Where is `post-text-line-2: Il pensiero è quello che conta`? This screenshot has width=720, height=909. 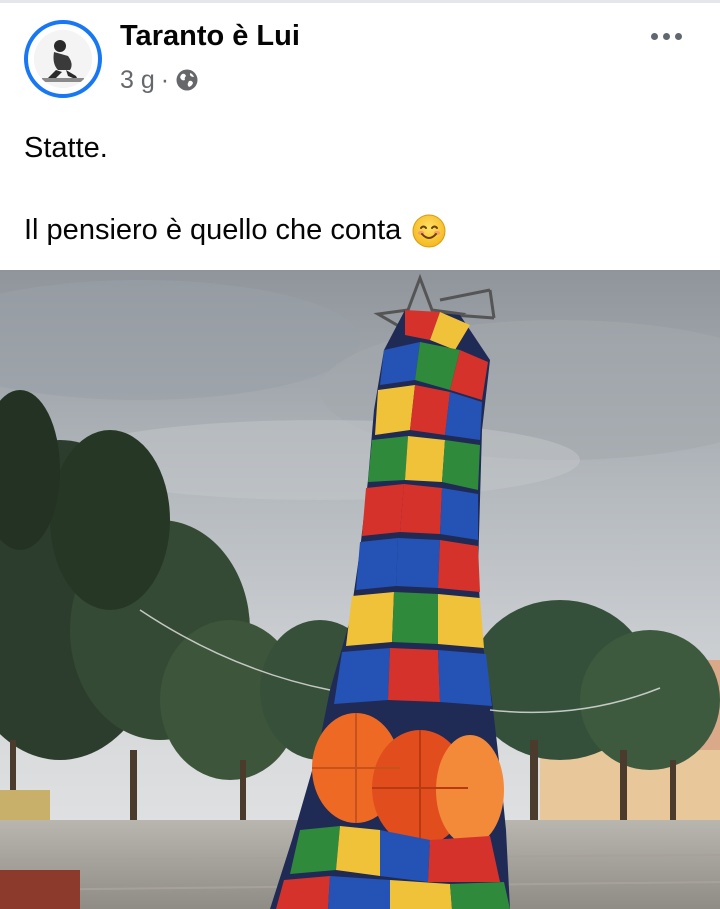 post-text-line-2: Il pensiero è quello che conta is located at coordinates (364, 230).